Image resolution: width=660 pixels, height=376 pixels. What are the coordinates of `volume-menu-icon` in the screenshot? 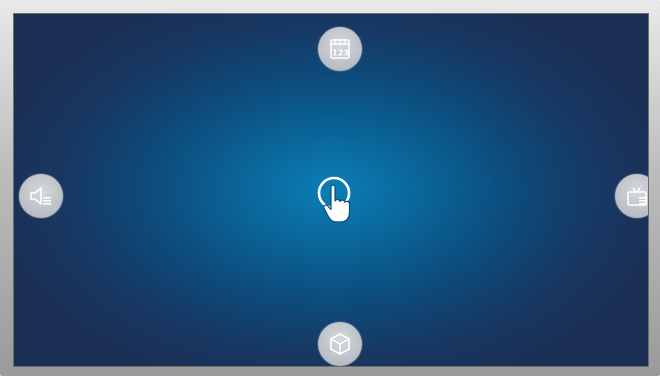 It's located at (40, 196).